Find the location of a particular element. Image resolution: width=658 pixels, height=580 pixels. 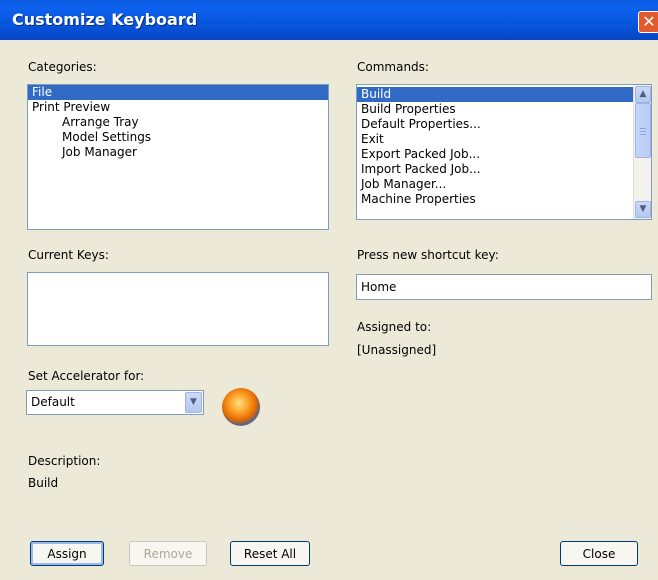

assigned-to-label: Assigned to: is located at coordinates (394, 327).